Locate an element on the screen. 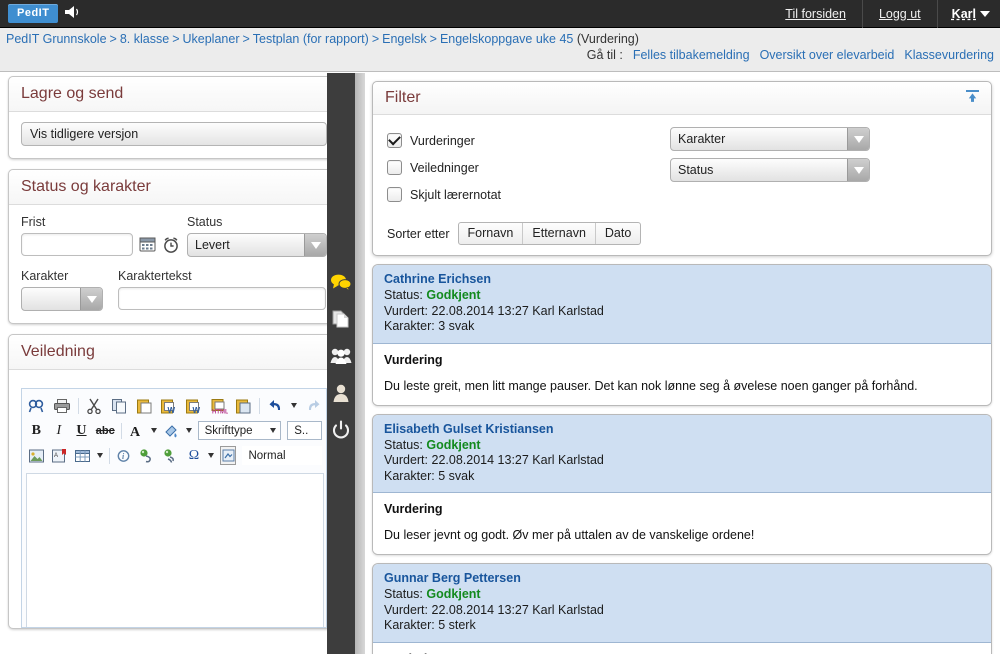 The image size is (1000, 654). copy-icon is located at coordinates (119, 405).